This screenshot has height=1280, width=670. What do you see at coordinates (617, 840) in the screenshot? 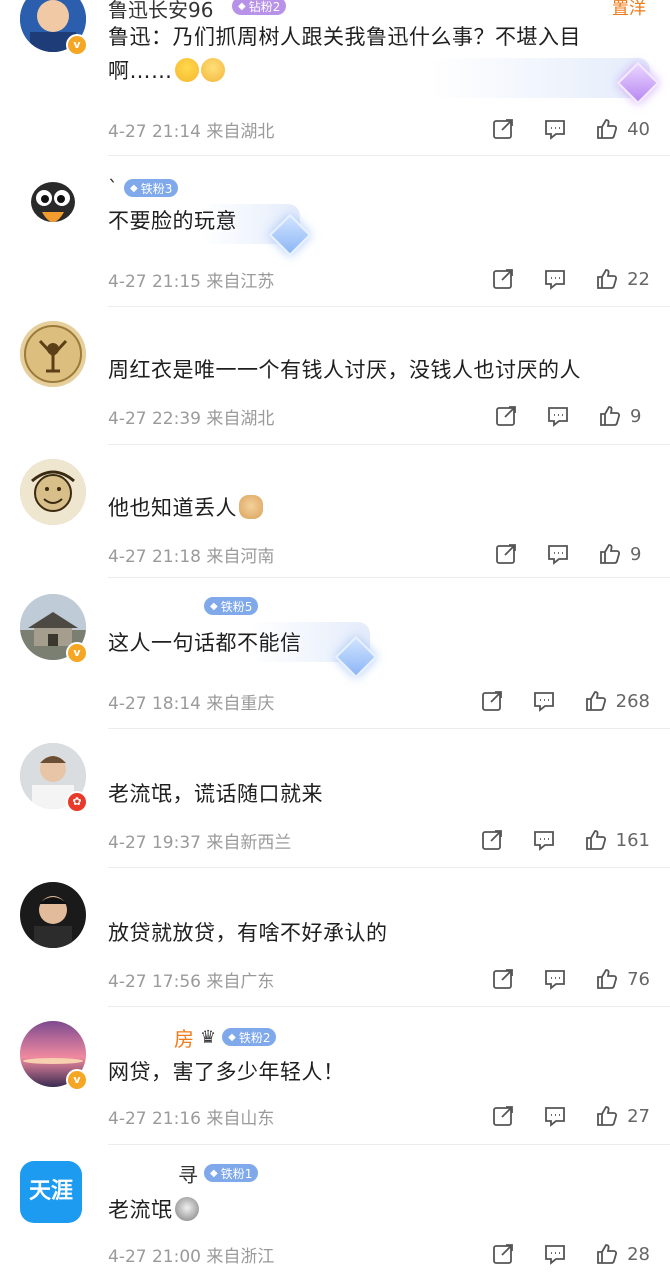
I see `like-button: 161` at bounding box center [617, 840].